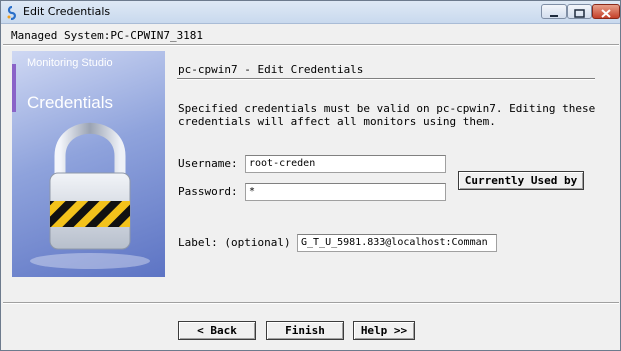 The image size is (621, 351). I want to click on managed-system-label: Managed System:PC-CPWIN7_3181, so click(107, 35).